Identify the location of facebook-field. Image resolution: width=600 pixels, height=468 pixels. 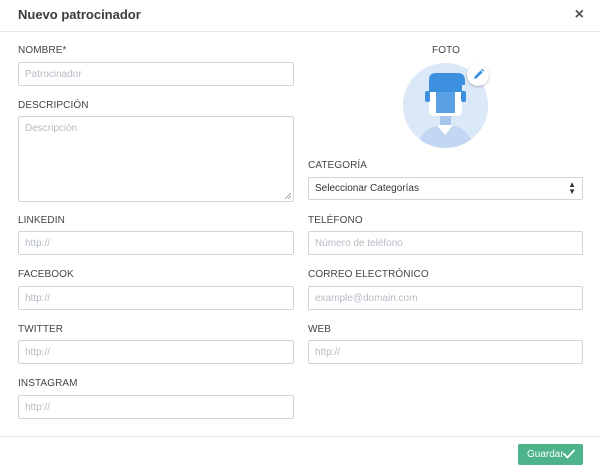
(156, 298).